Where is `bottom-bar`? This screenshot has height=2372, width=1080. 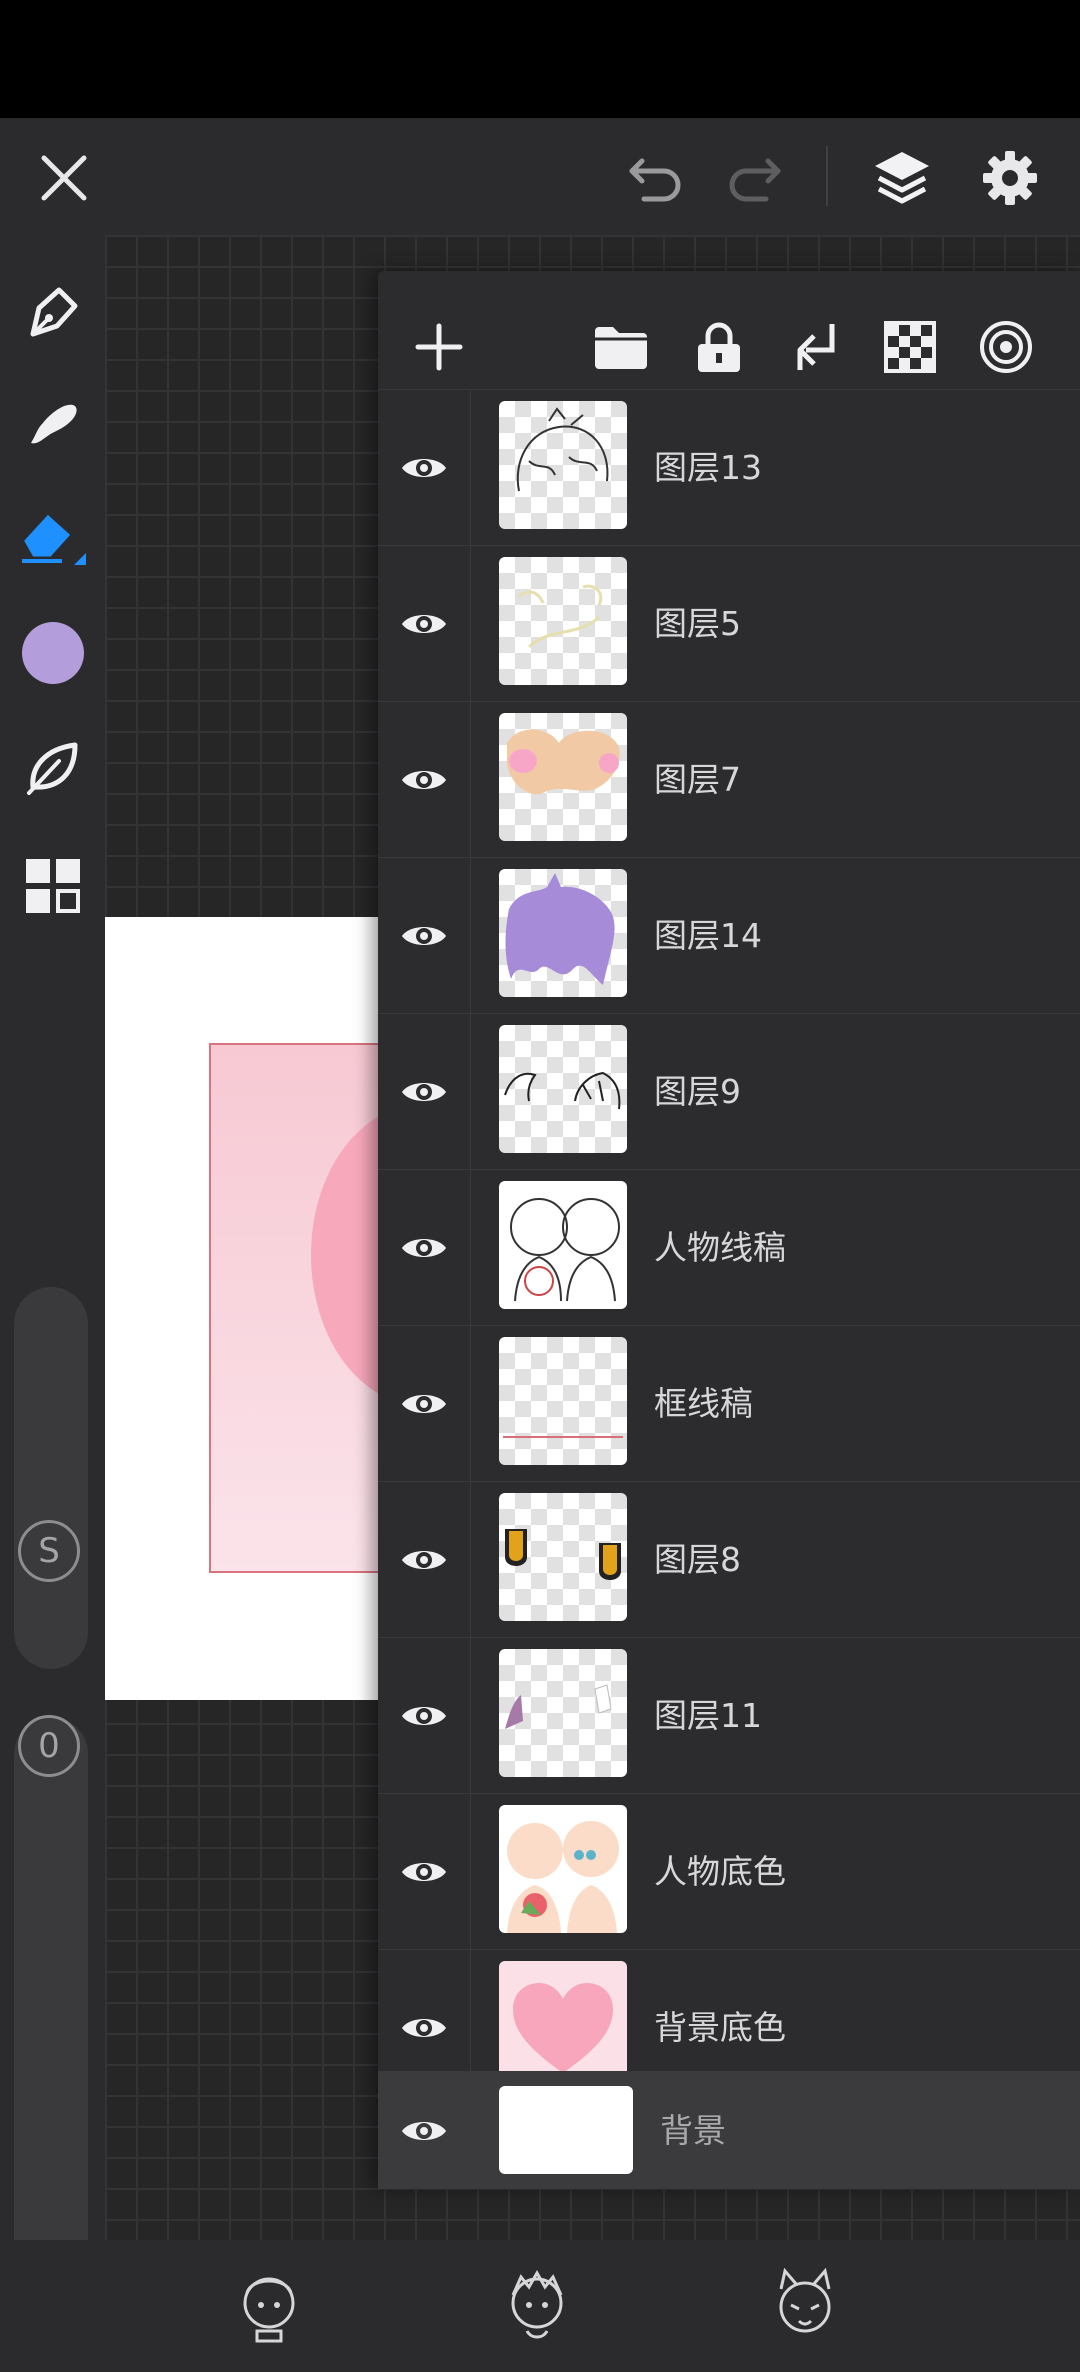
bottom-bar is located at coordinates (540, 2306).